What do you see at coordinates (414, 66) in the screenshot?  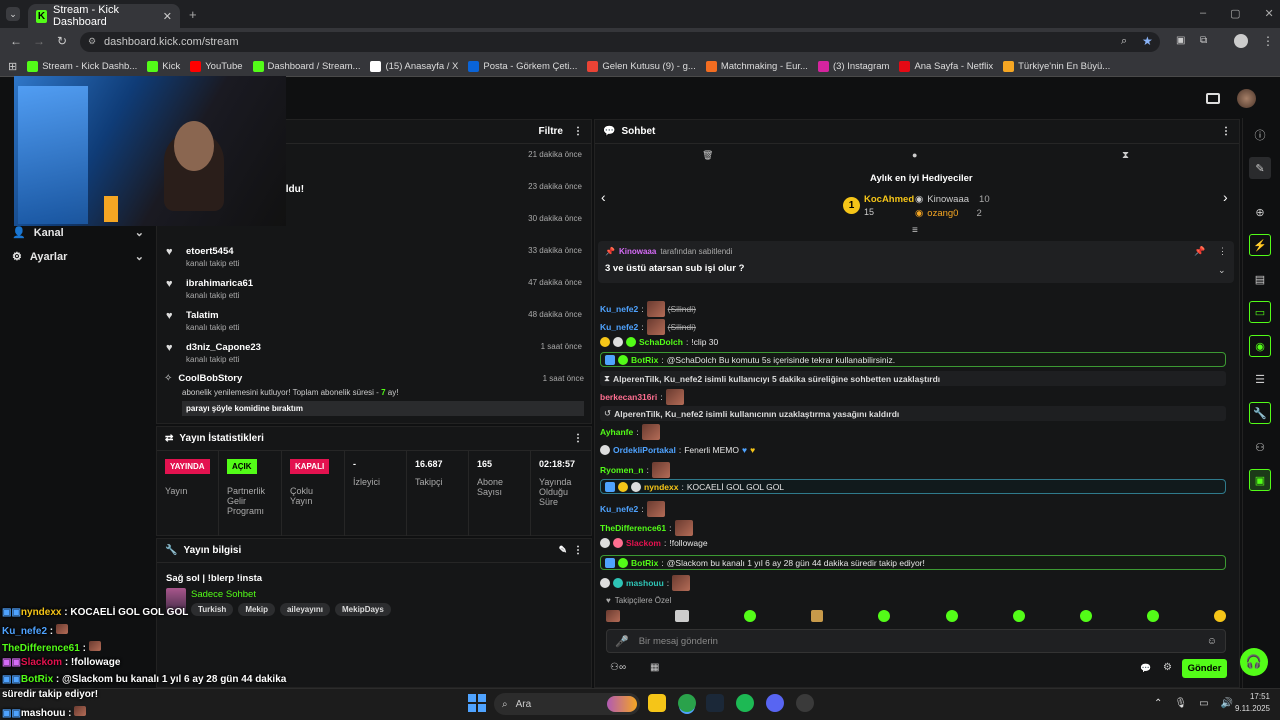 I see `bookmark-item: (15) Anasayfa / X` at bounding box center [414, 66].